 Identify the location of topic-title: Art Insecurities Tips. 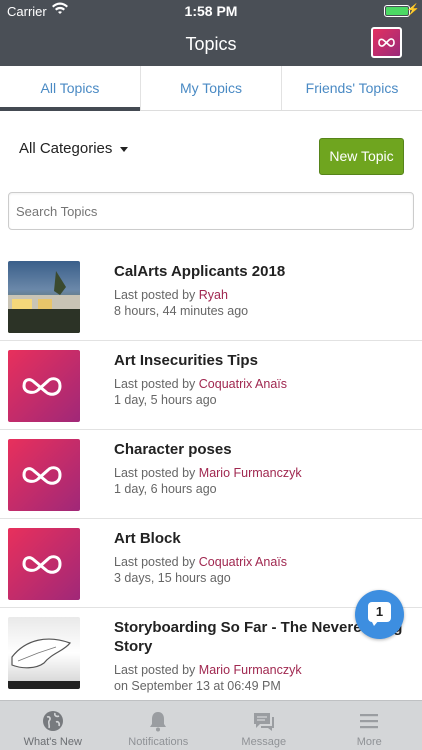
(186, 360).